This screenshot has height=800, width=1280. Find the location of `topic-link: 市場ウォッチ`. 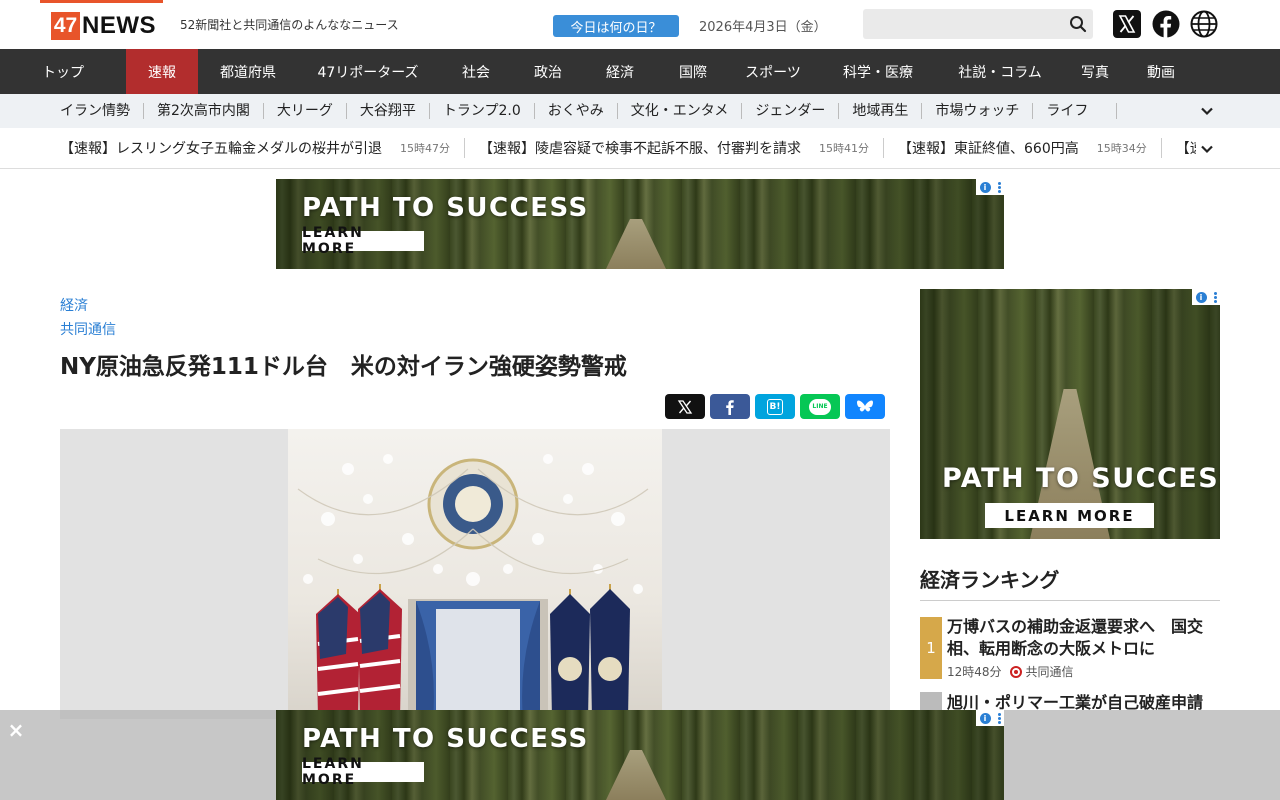

topic-link: 市場ウォッチ is located at coordinates (978, 111).